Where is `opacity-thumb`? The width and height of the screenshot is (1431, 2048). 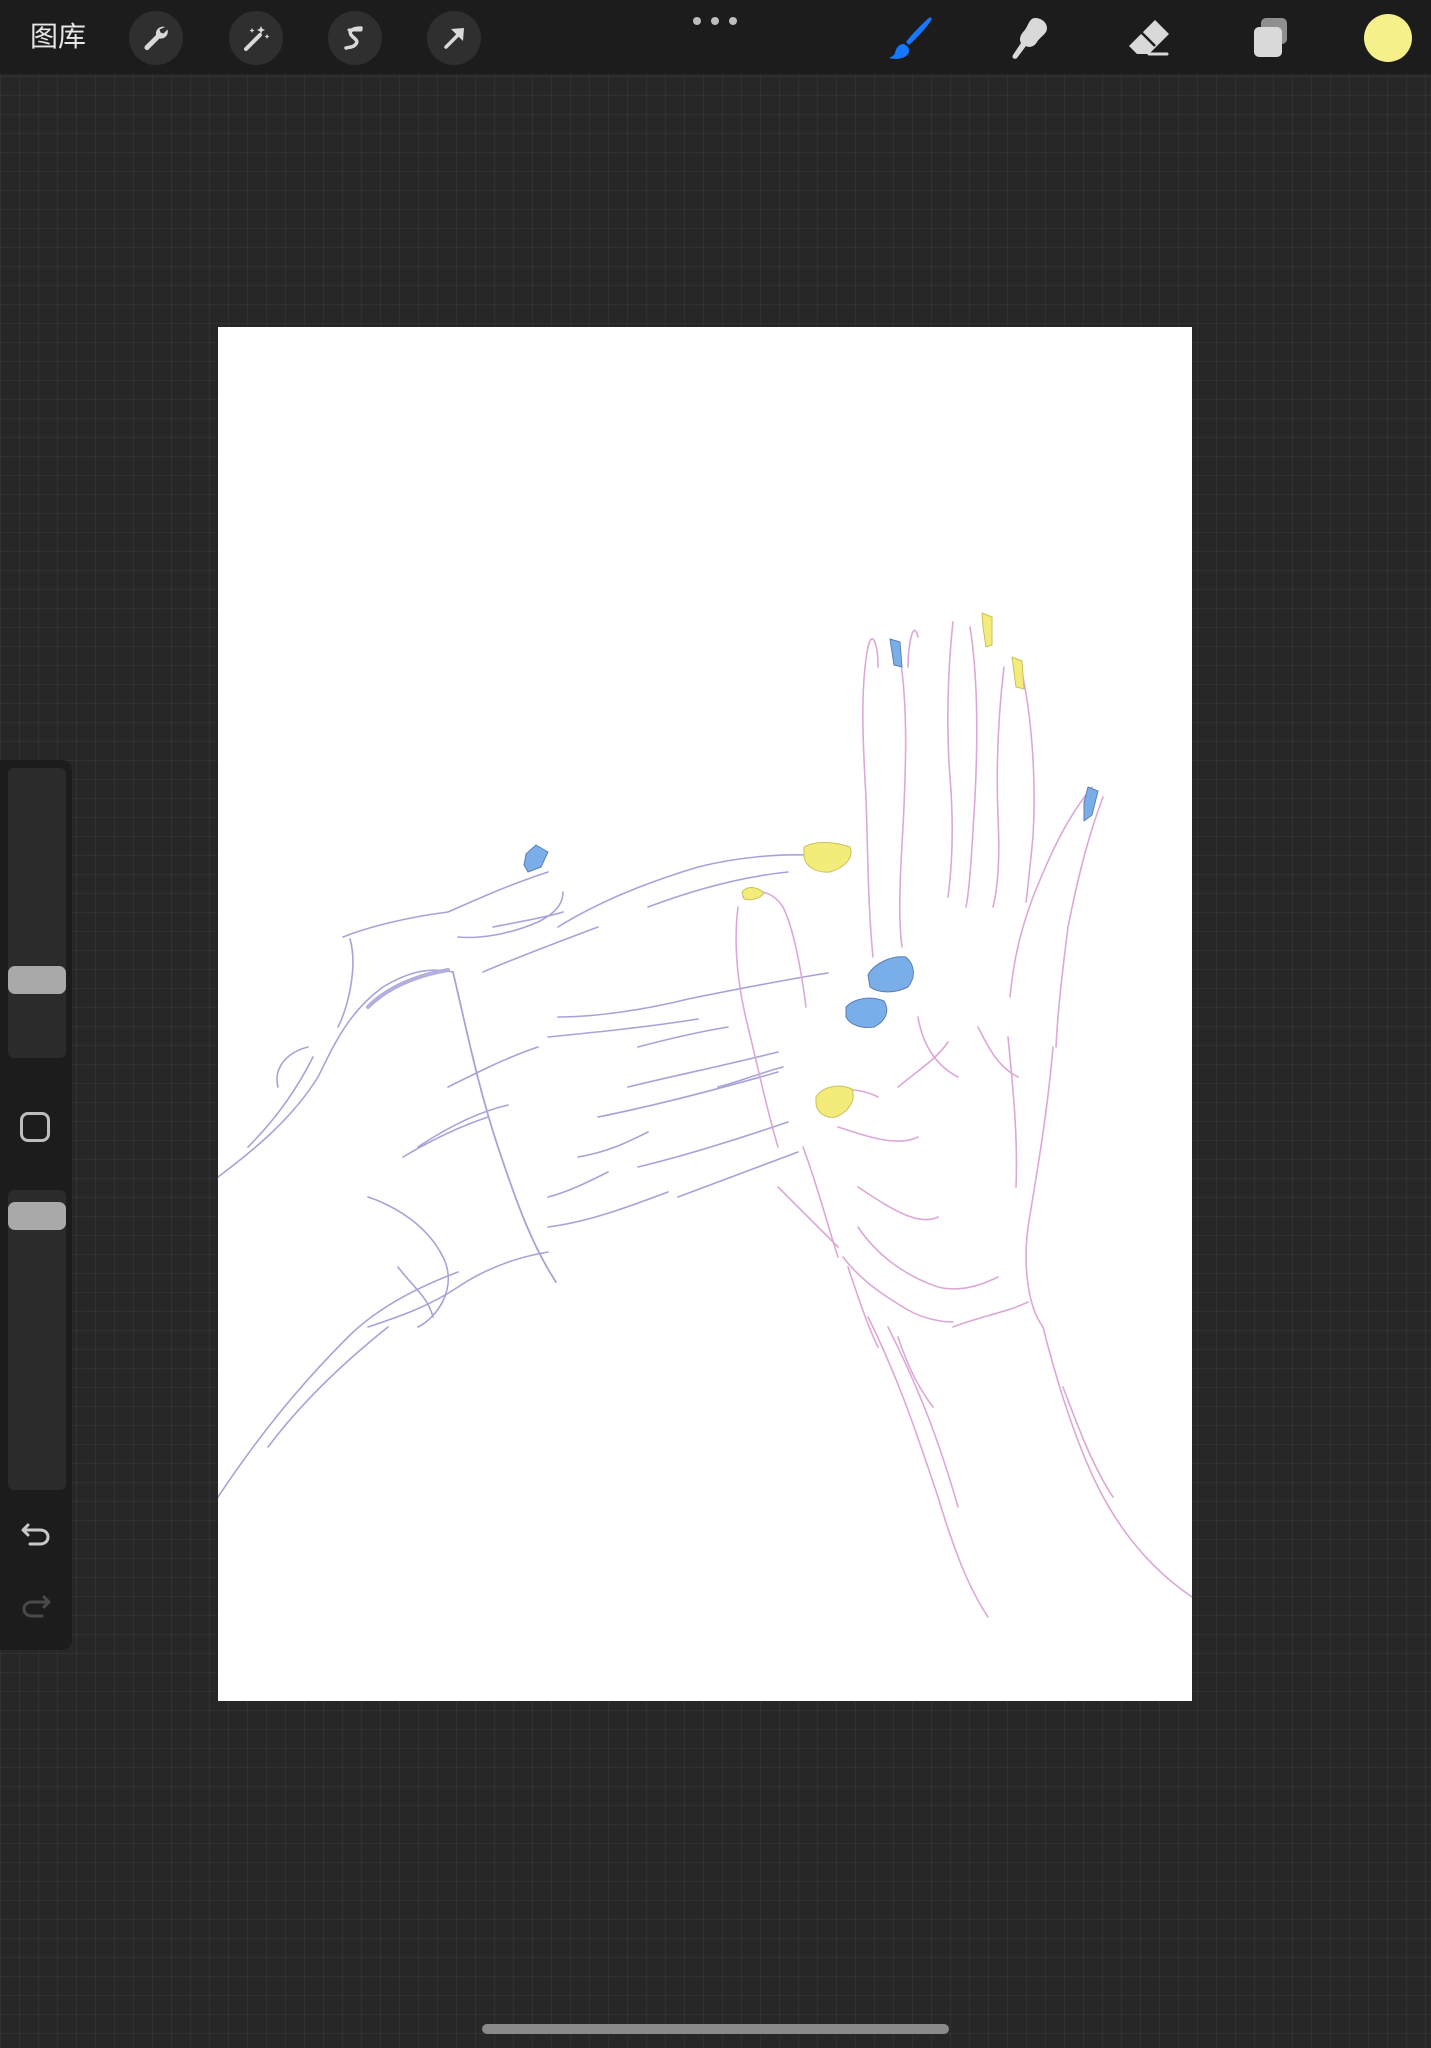 opacity-thumb is located at coordinates (37, 1216).